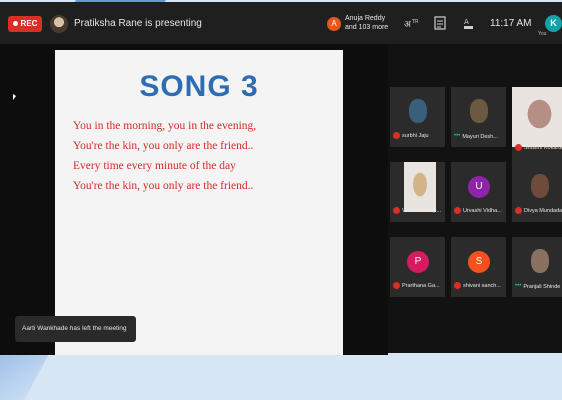  What do you see at coordinates (367, 27) in the screenshot?
I see `participants-line2: and 103 more` at bounding box center [367, 27].